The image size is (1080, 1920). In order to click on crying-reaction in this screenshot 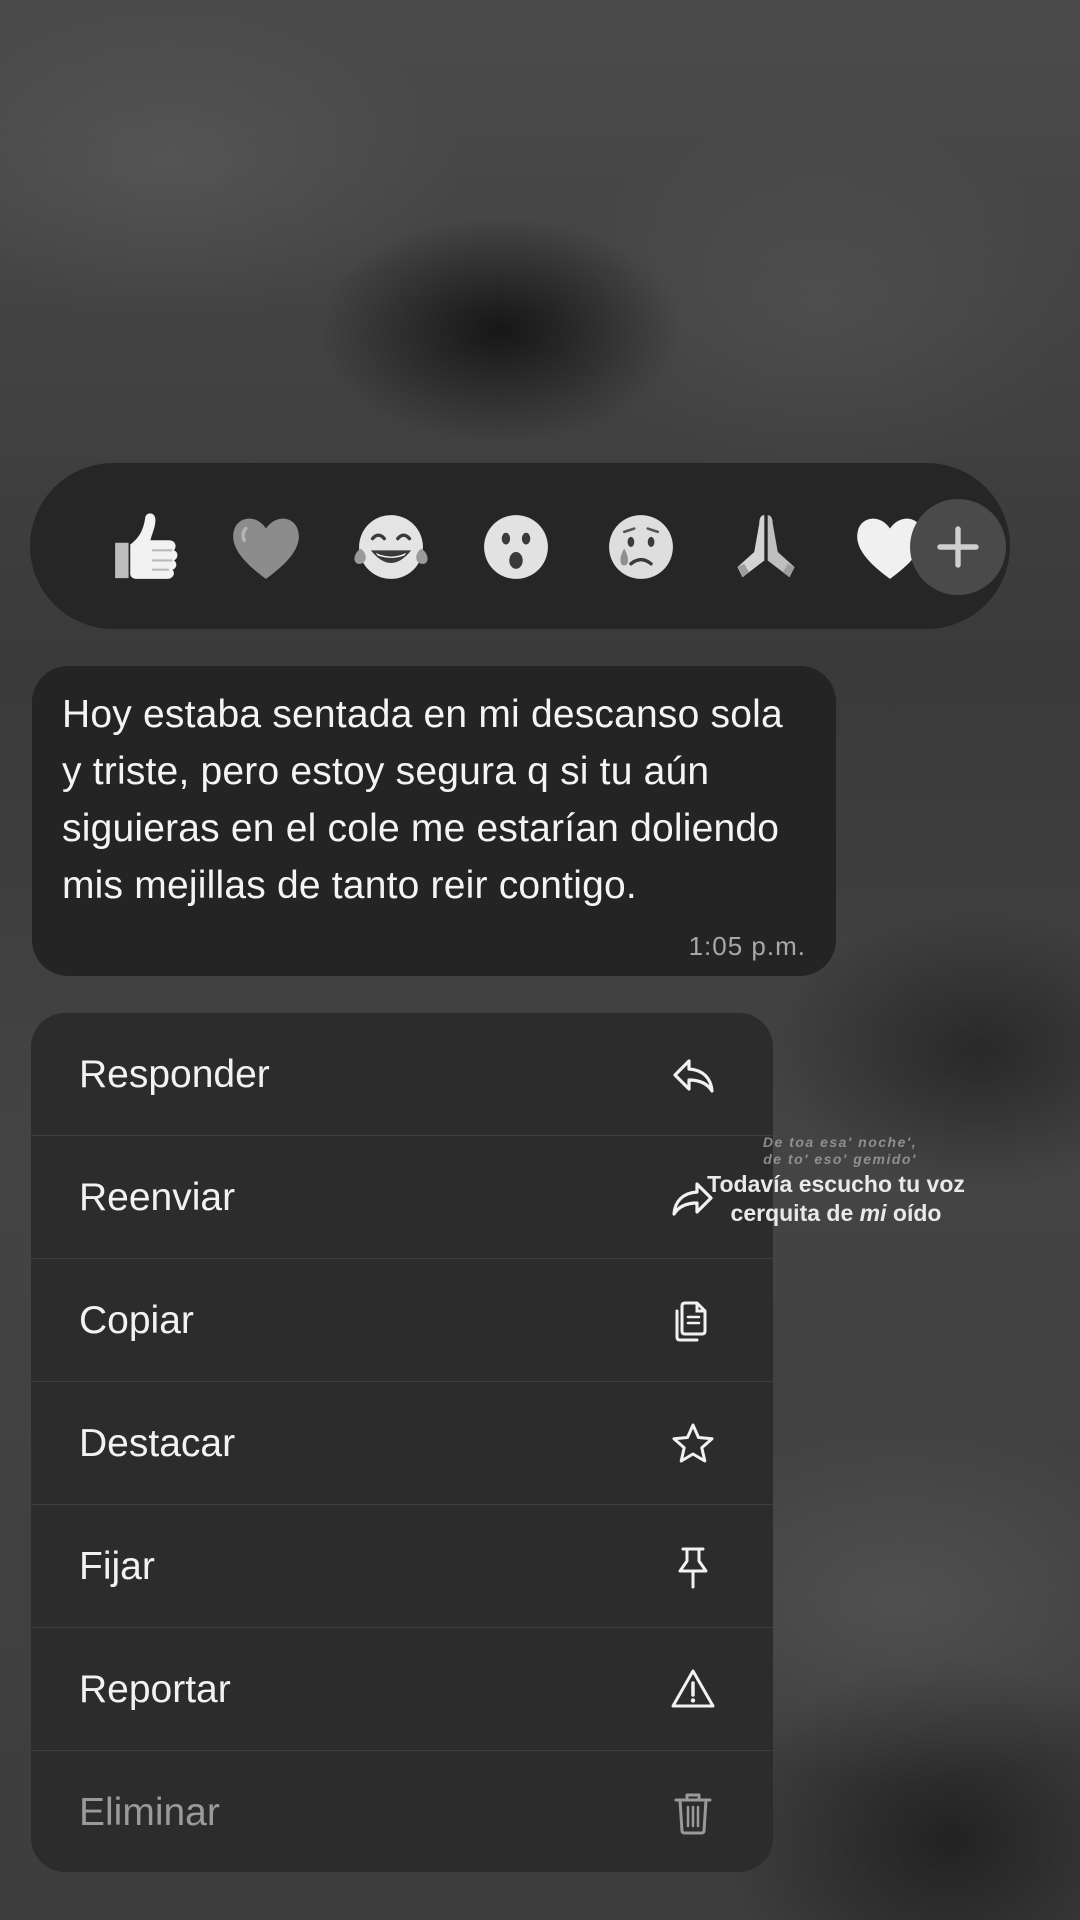, I will do `click(641, 547)`.